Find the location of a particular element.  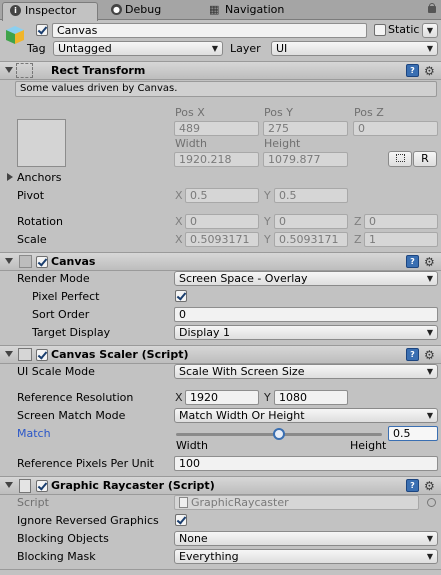

width-label: Width is located at coordinates (191, 143).